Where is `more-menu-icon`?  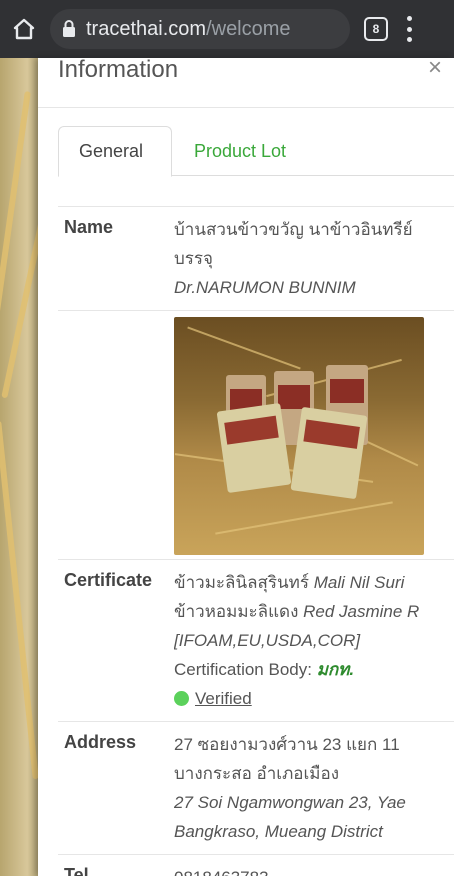 more-menu-icon is located at coordinates (409, 29).